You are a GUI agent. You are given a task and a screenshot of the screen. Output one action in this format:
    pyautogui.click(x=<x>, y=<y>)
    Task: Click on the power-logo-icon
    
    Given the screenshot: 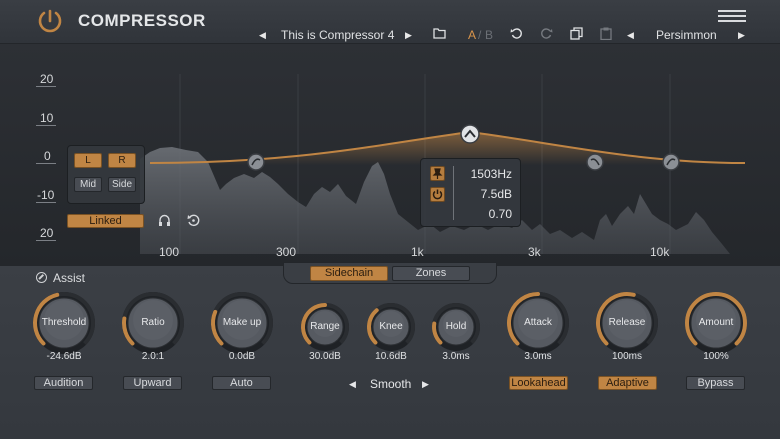 What is the action you would take?
    pyautogui.click(x=50, y=21)
    